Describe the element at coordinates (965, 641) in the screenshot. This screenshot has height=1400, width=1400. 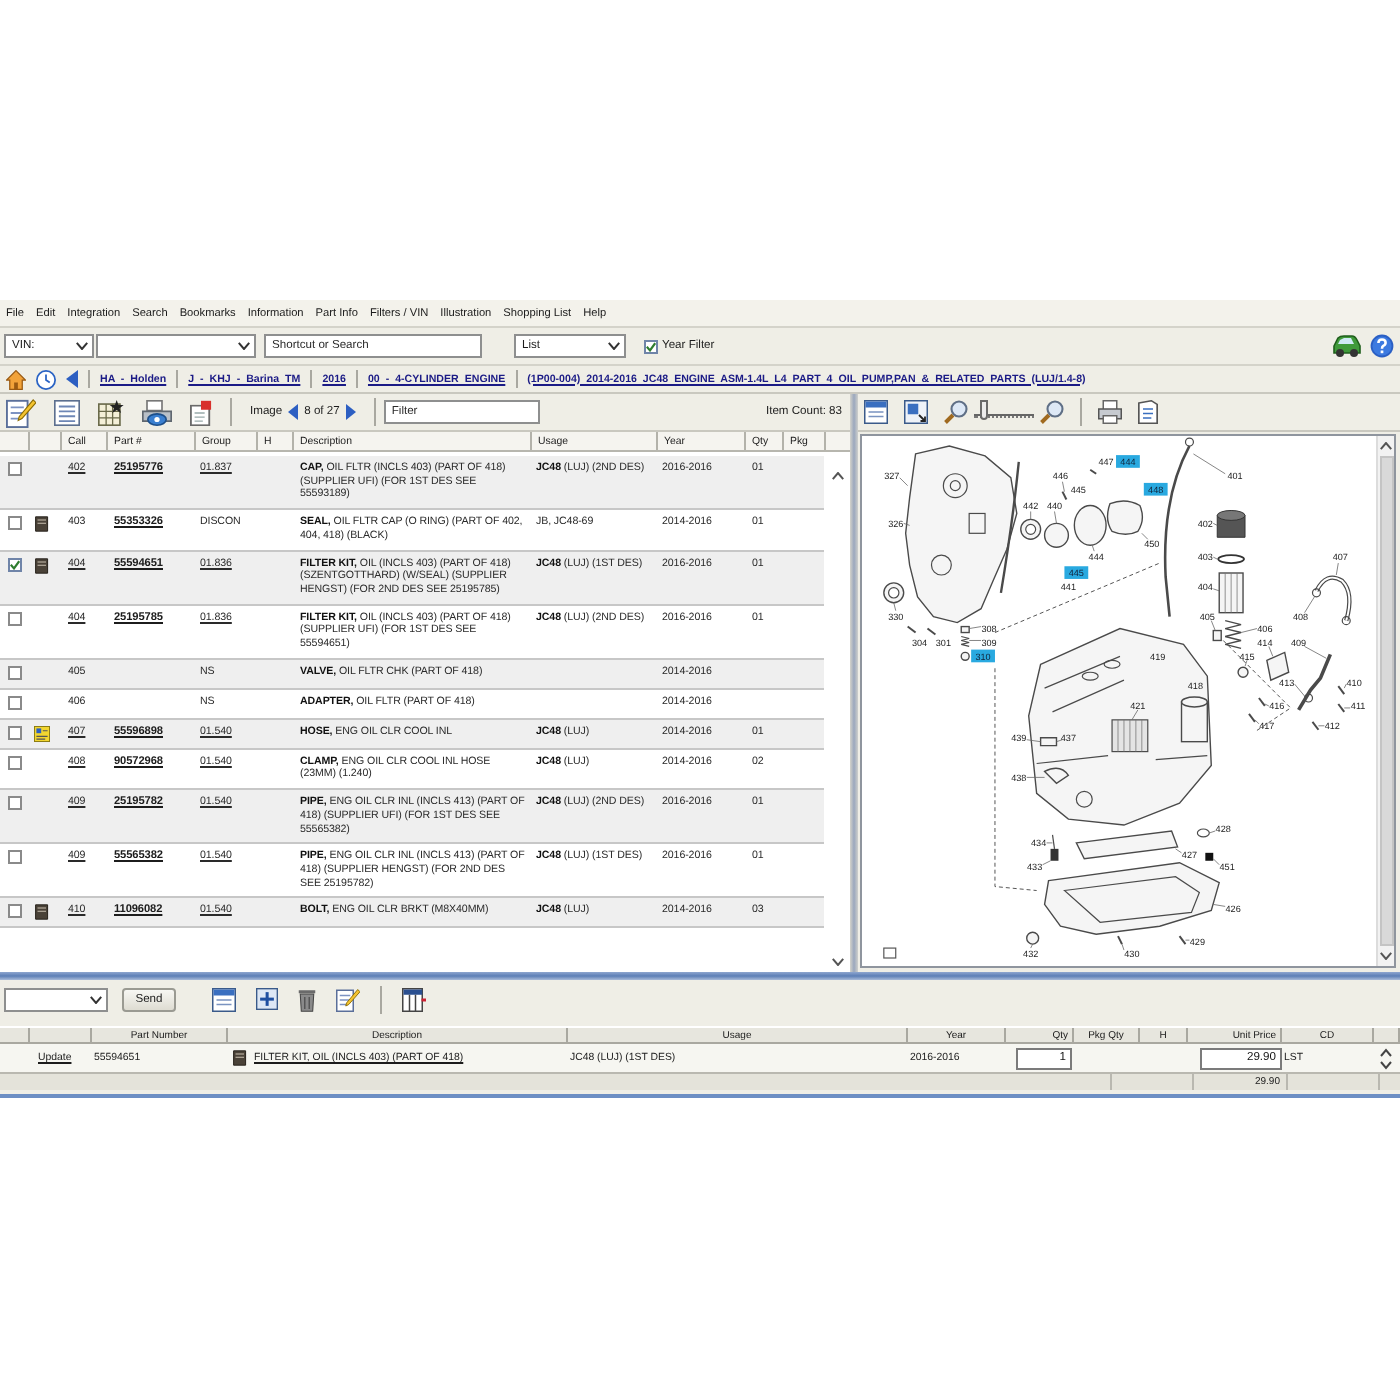
I see `spring-drawing` at that location.